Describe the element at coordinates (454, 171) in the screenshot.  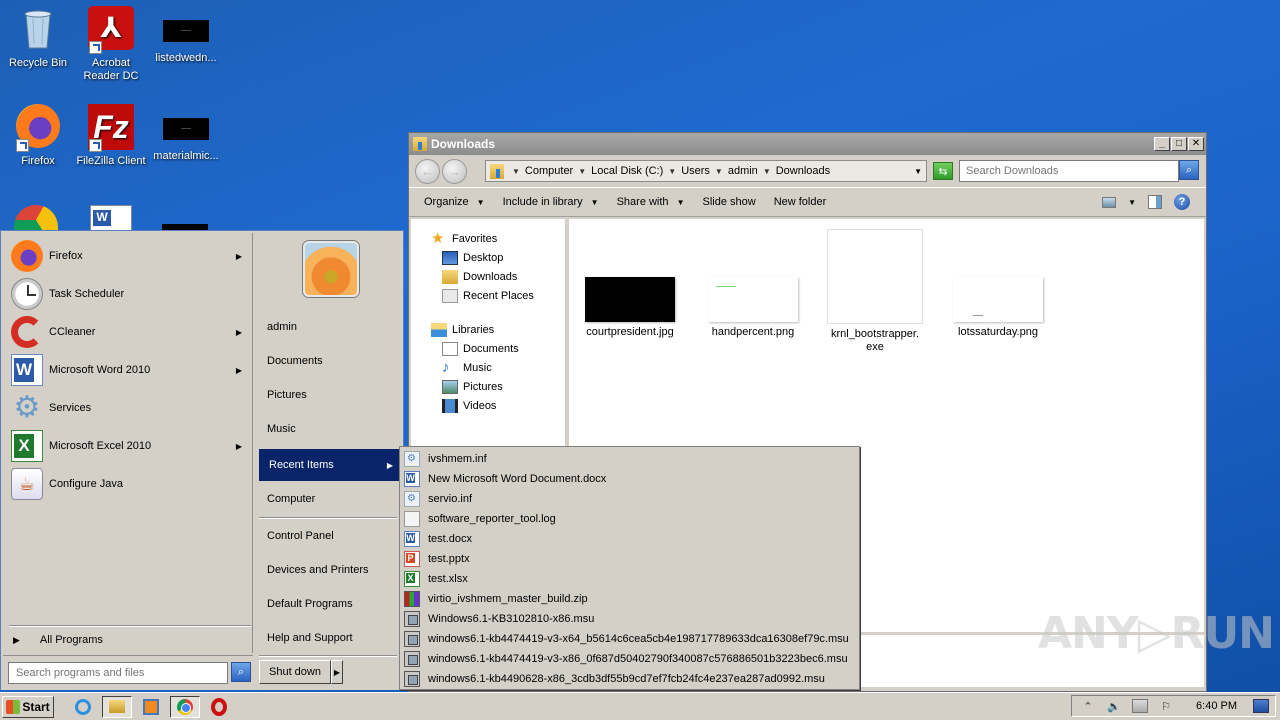
I see `forward-button: →` at that location.